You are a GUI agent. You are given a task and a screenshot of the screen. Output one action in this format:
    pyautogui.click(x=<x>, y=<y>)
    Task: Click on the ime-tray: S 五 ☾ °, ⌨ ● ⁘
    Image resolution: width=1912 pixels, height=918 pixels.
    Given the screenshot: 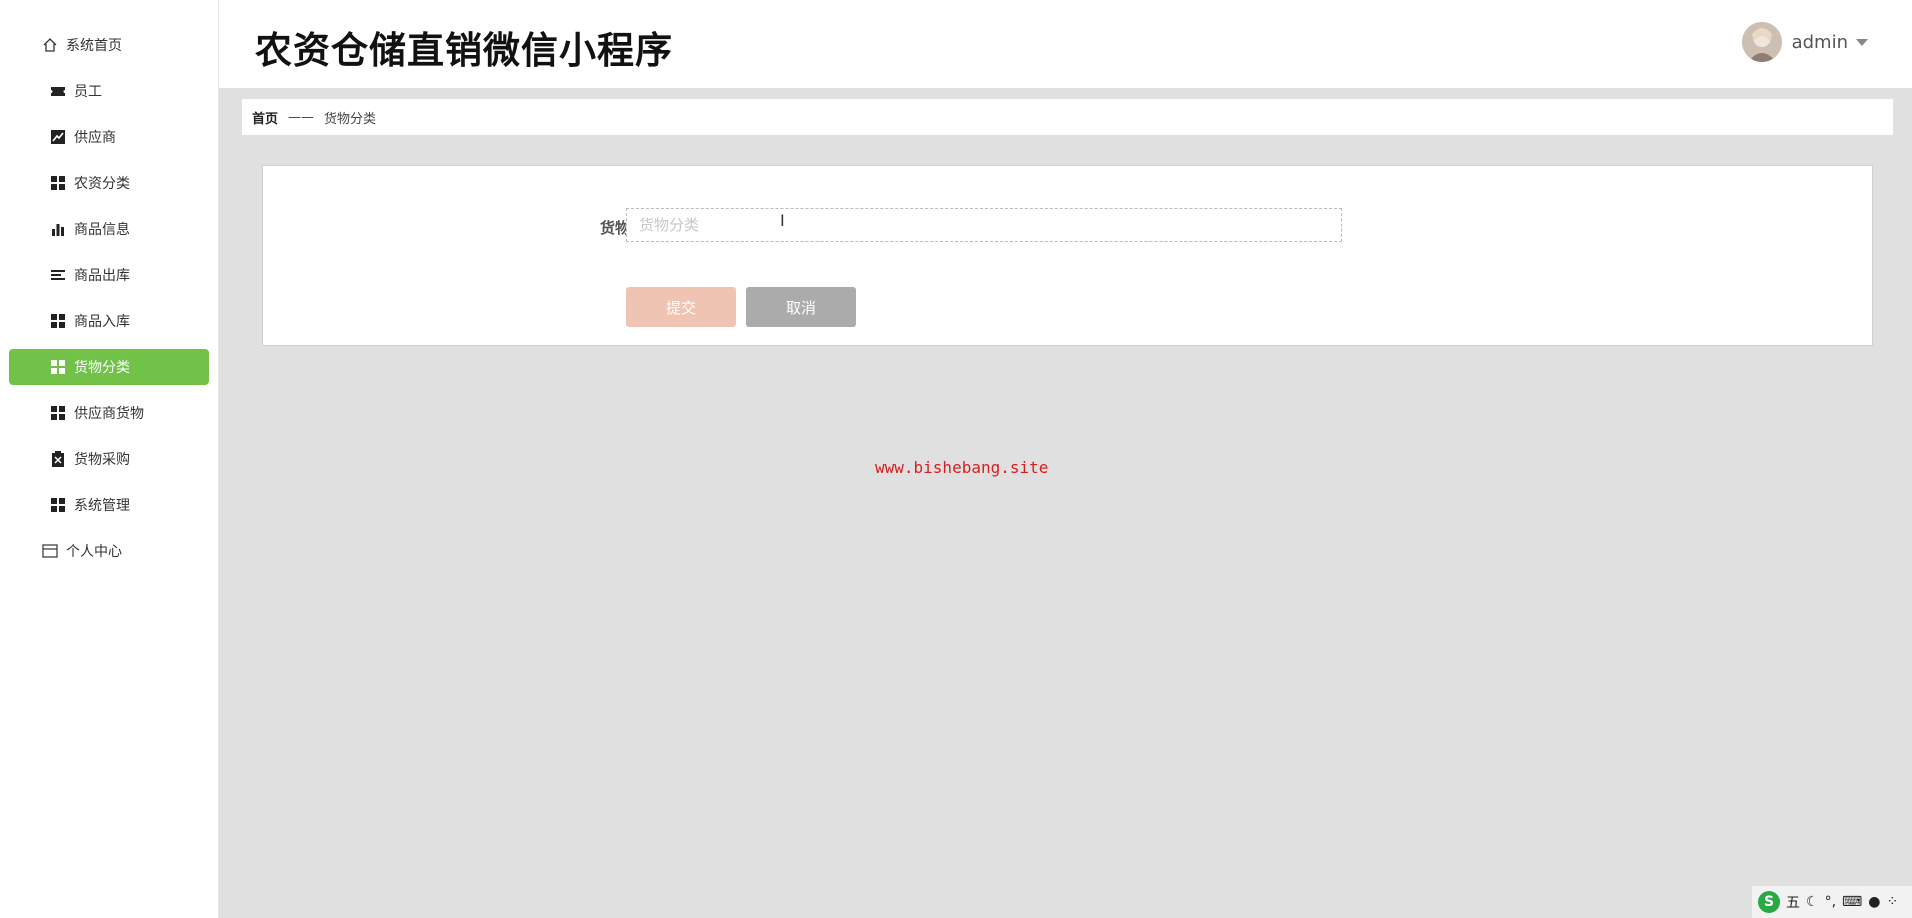 What is the action you would take?
    pyautogui.click(x=1832, y=902)
    